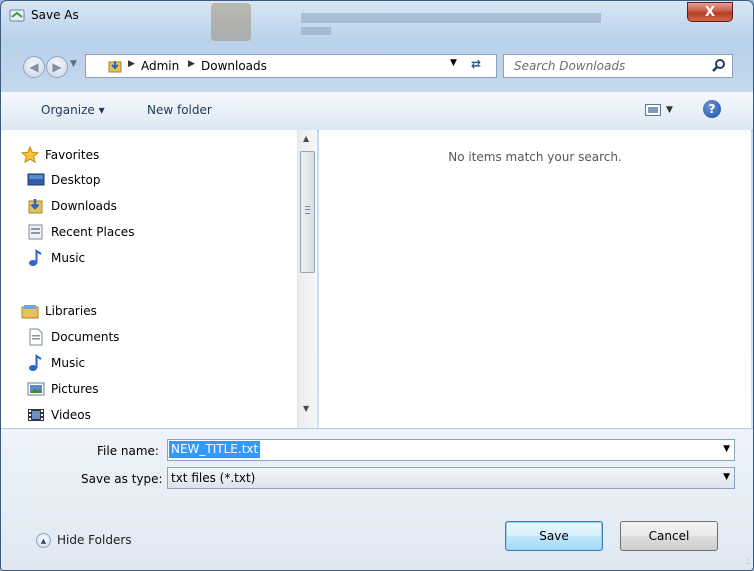 This screenshot has height=571, width=754. I want to click on hide-folders-toggle: ▲ Hide Folders, so click(91, 542).